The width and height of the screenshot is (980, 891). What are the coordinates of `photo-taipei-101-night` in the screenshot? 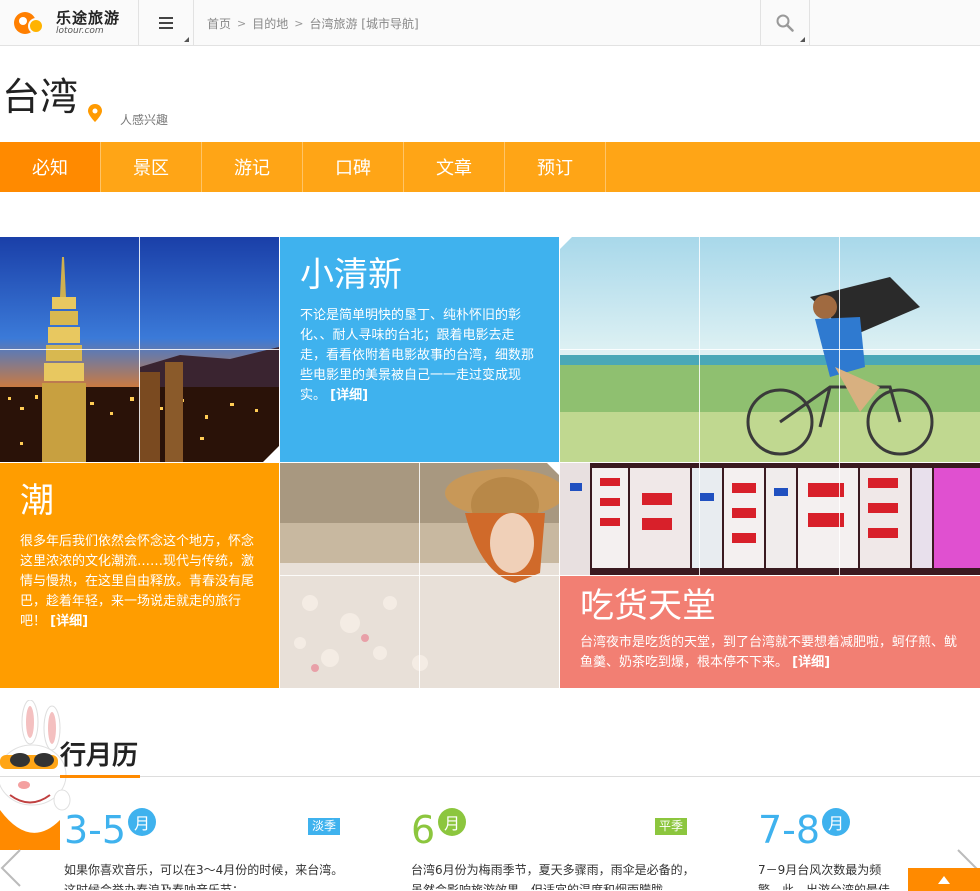 It's located at (139, 349).